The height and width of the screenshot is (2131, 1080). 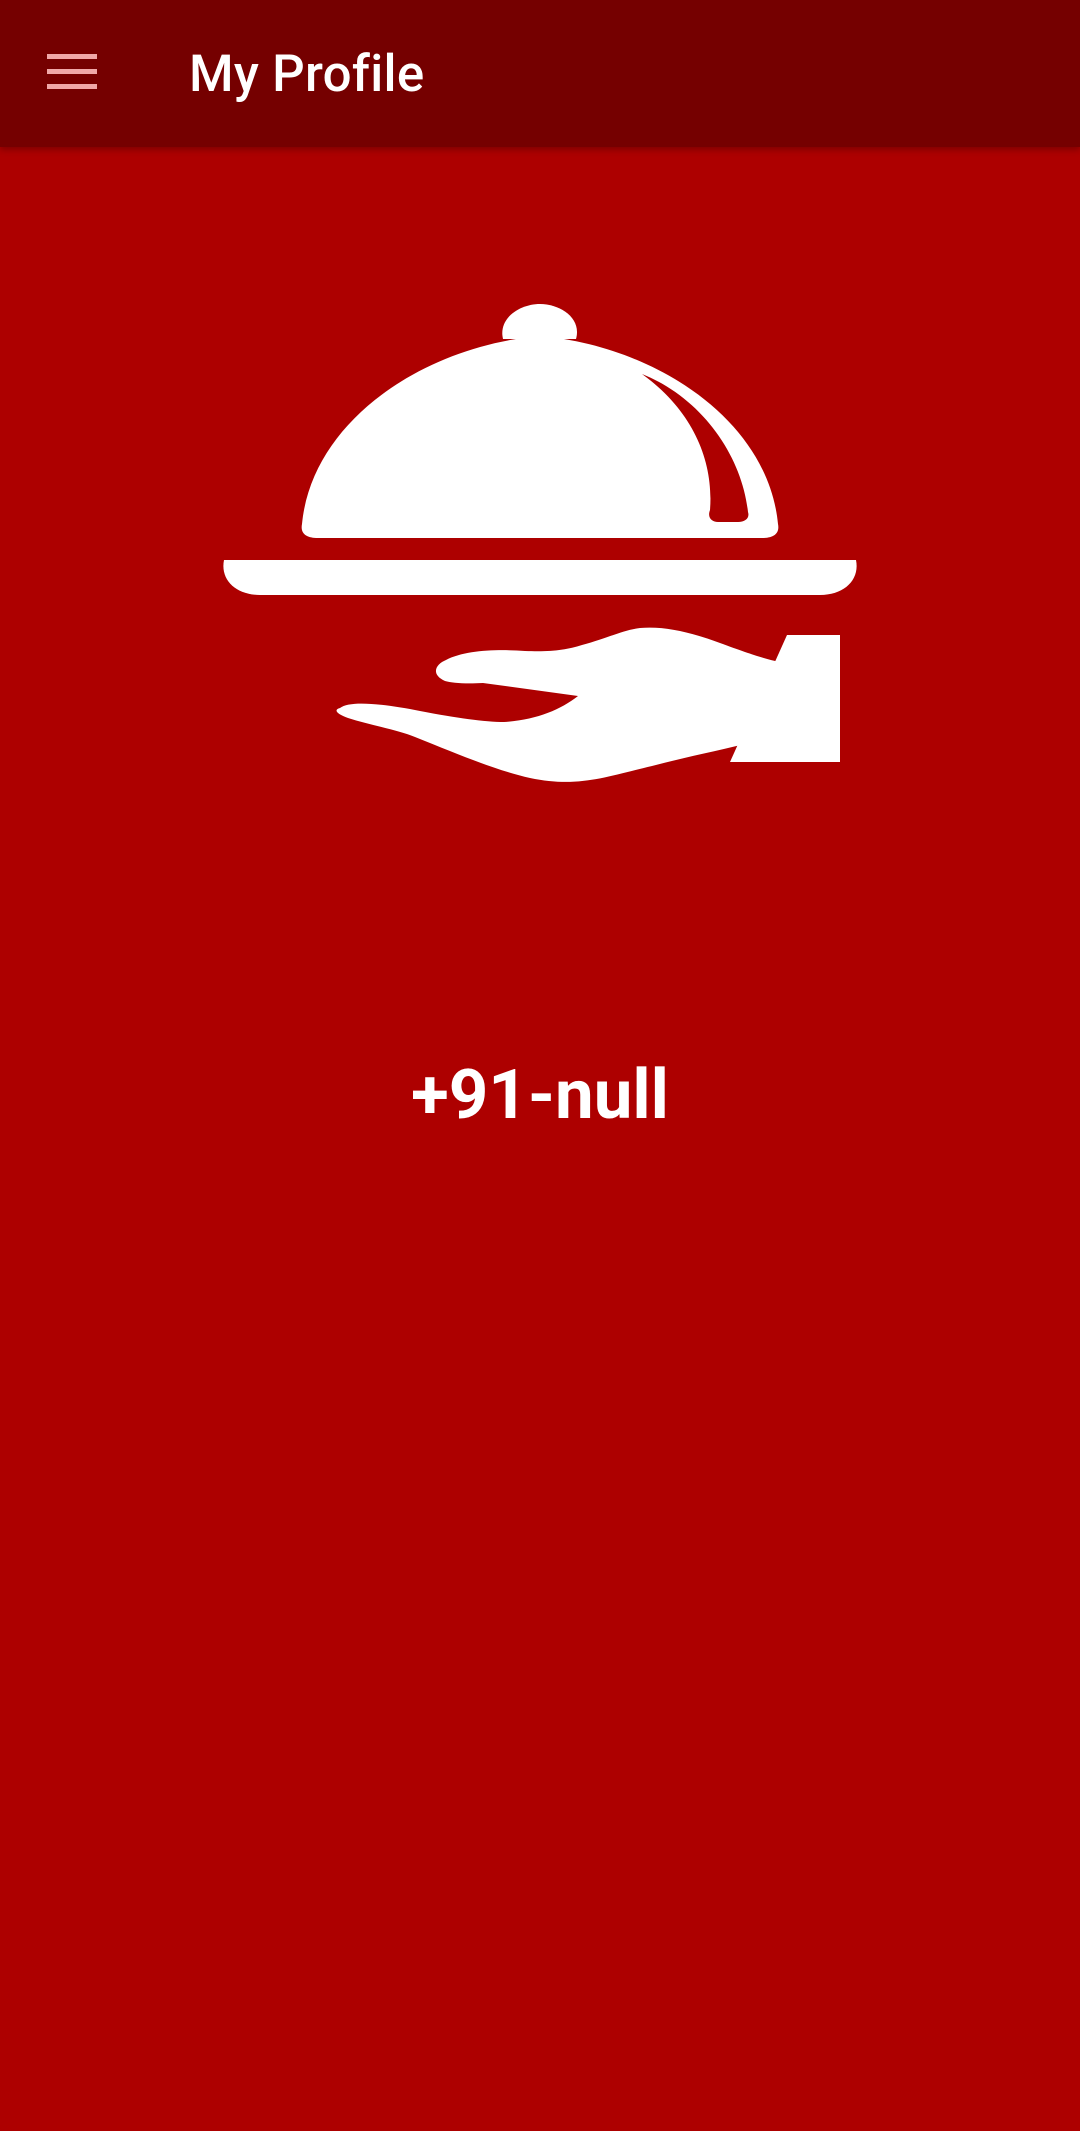 What do you see at coordinates (307, 74) in the screenshot?
I see `page-title: My Profile` at bounding box center [307, 74].